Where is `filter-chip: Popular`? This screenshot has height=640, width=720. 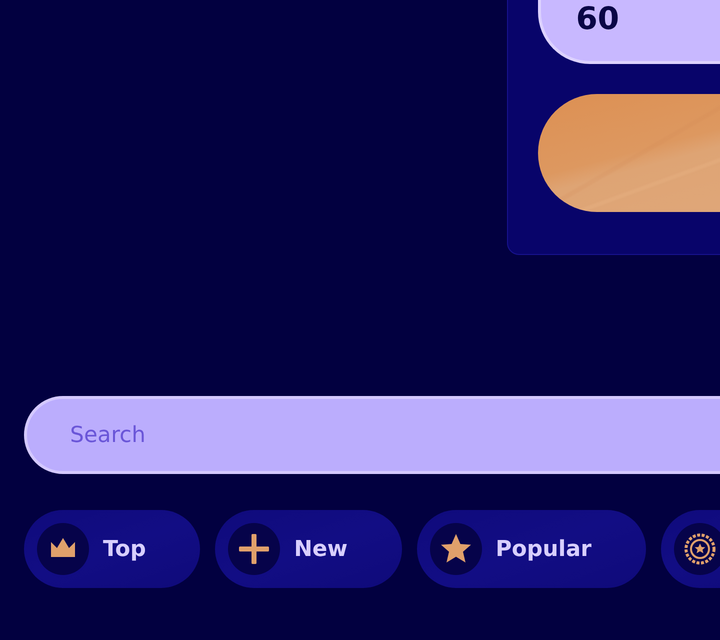
filter-chip: Popular is located at coordinates (531, 549).